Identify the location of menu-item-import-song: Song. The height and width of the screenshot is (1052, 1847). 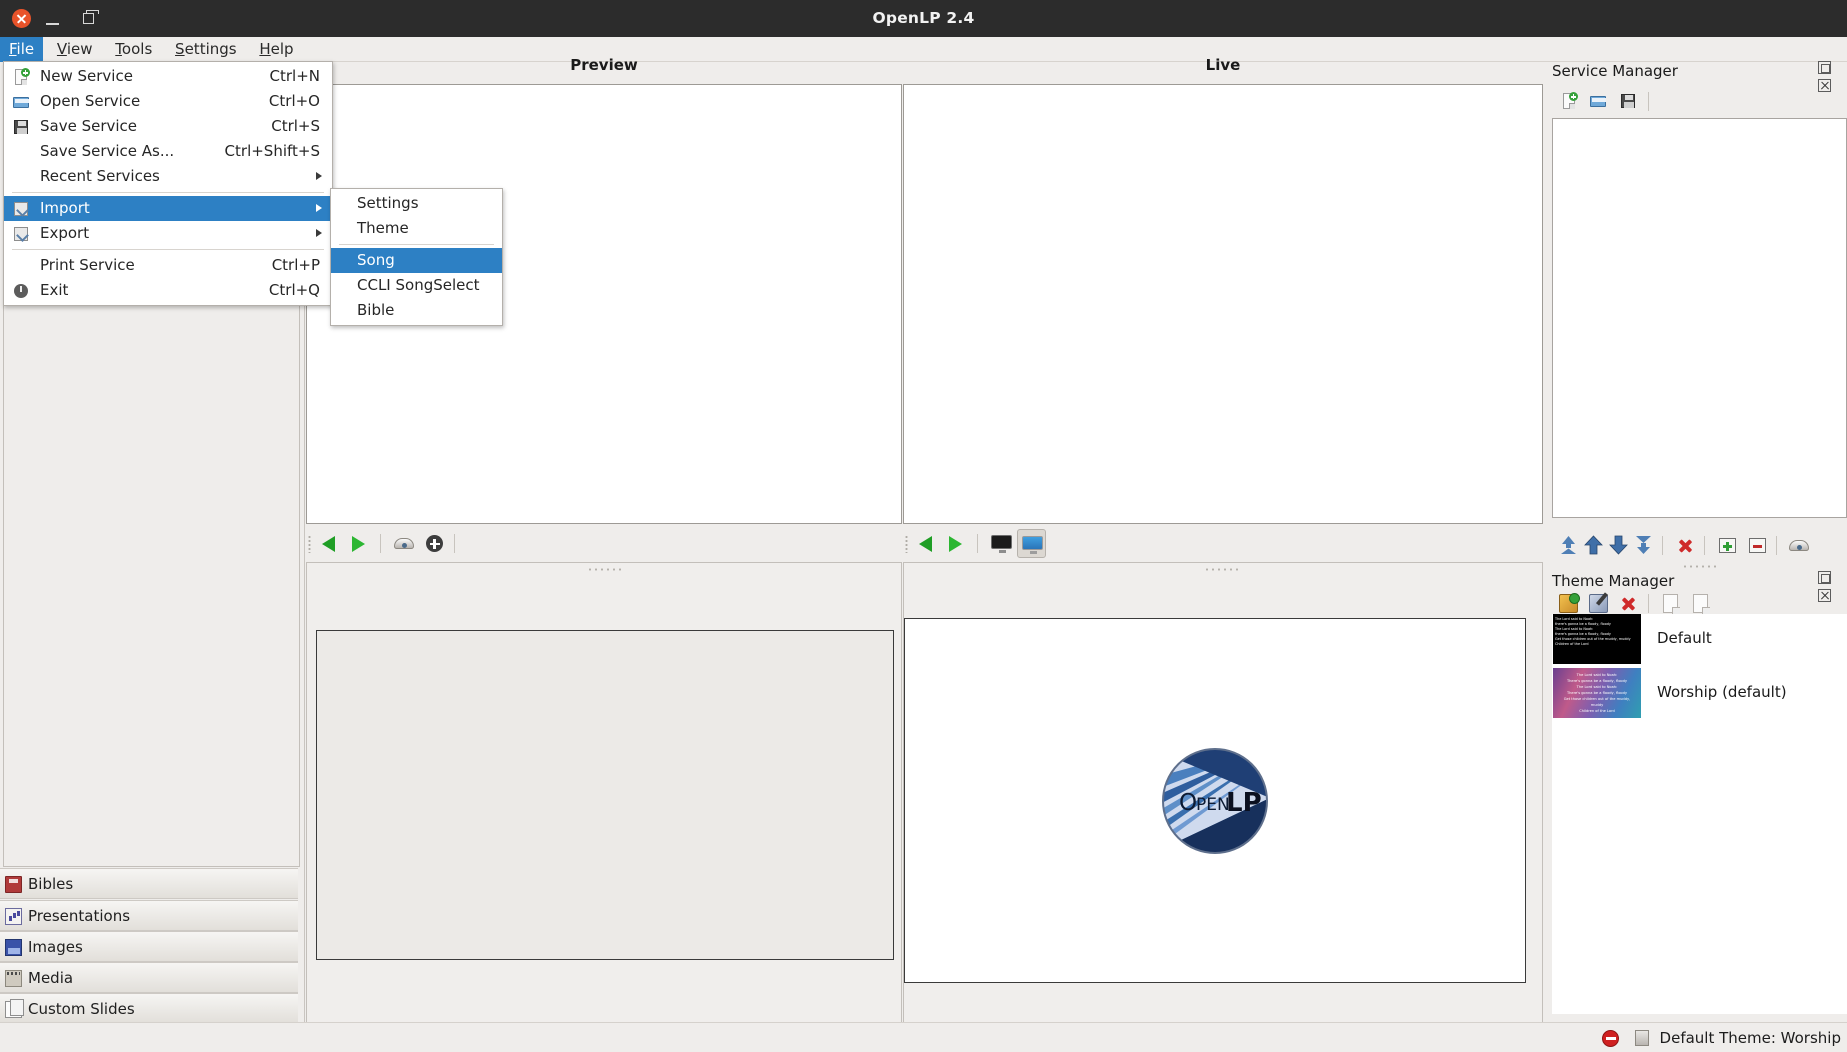
(416, 260).